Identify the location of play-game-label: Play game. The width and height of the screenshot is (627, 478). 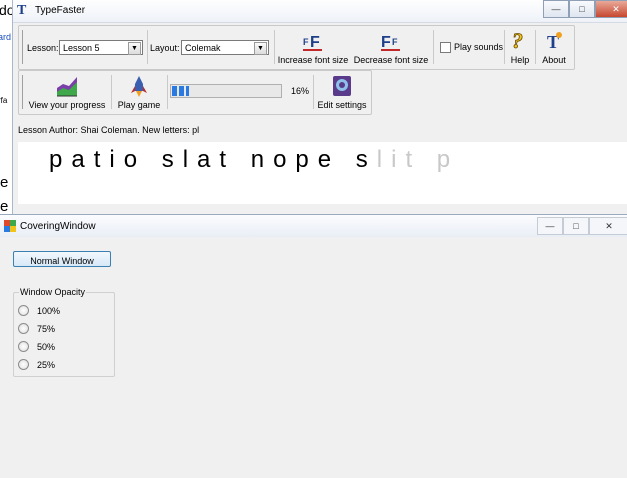
(139, 105).